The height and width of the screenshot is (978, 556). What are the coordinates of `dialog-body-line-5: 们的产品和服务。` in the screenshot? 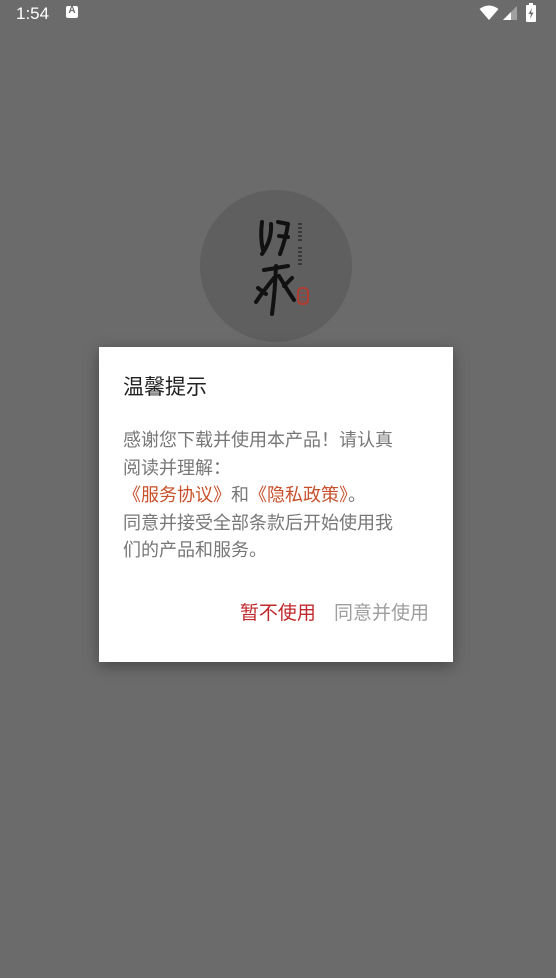 It's located at (195, 550).